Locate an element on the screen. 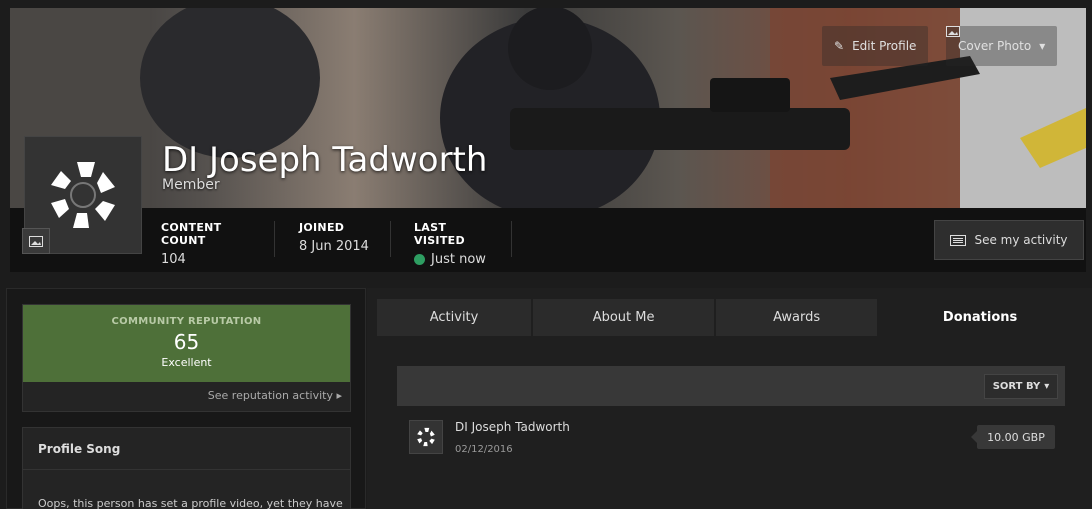  change-avatar-button is located at coordinates (36, 241).